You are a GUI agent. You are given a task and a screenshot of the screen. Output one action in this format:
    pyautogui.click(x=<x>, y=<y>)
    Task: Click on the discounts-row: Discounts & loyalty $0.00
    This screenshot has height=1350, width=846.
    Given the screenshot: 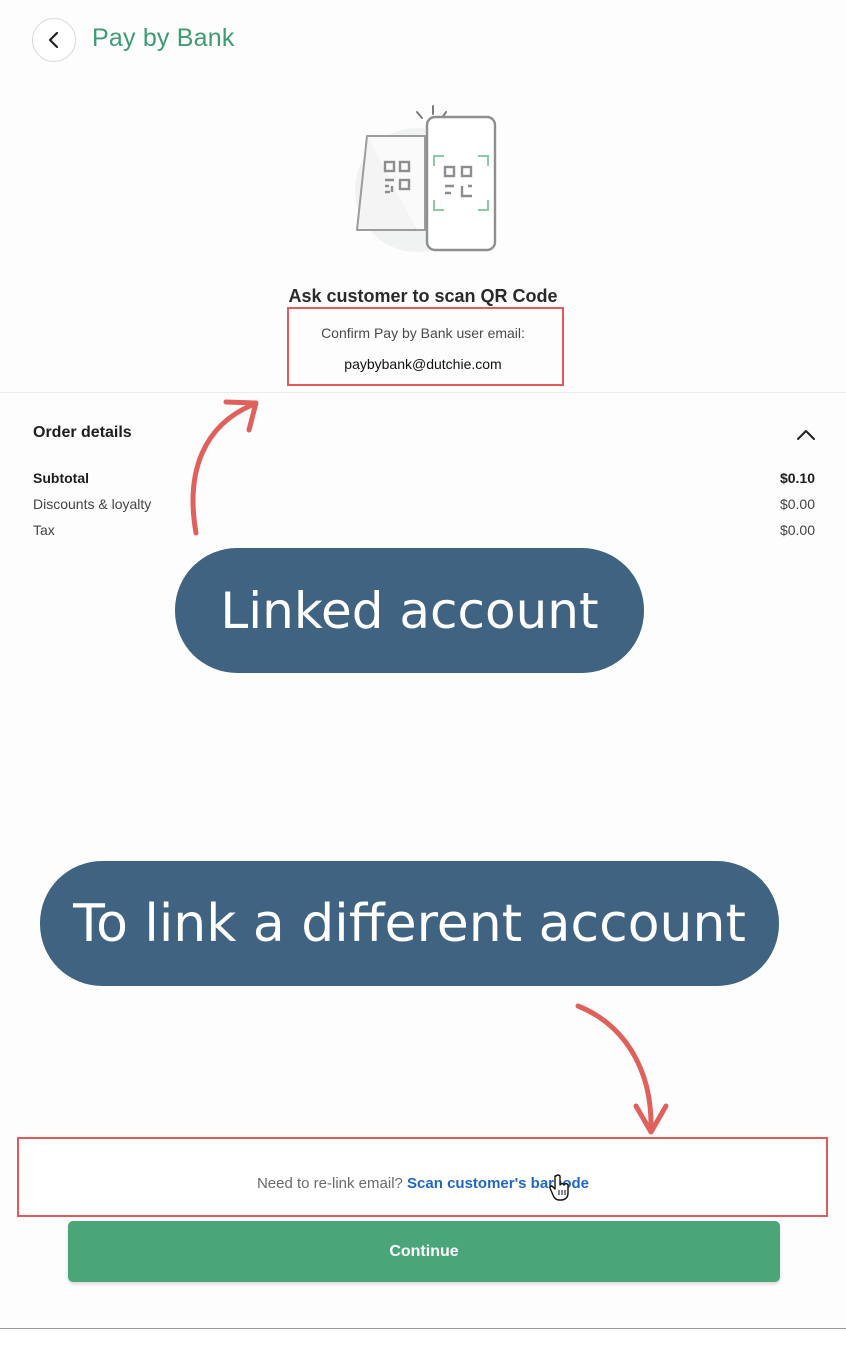 What is the action you would take?
    pyautogui.click(x=424, y=506)
    